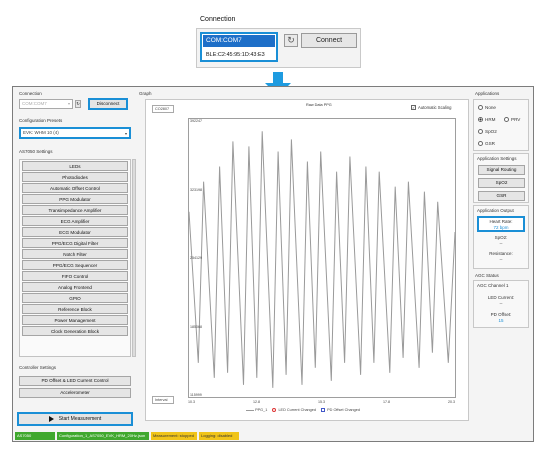 This screenshot has width=548, height=453. What do you see at coordinates (145, 93) in the screenshot?
I see `graph-label: Graph` at bounding box center [145, 93].